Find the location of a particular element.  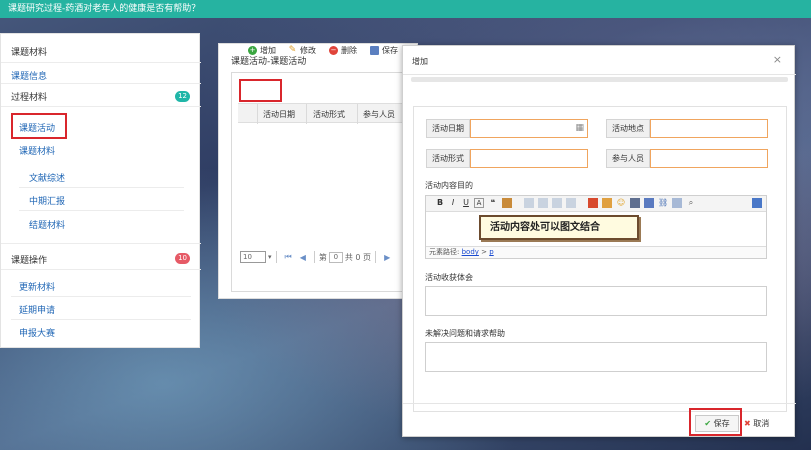

font-color-icon: A is located at coordinates (479, 203).